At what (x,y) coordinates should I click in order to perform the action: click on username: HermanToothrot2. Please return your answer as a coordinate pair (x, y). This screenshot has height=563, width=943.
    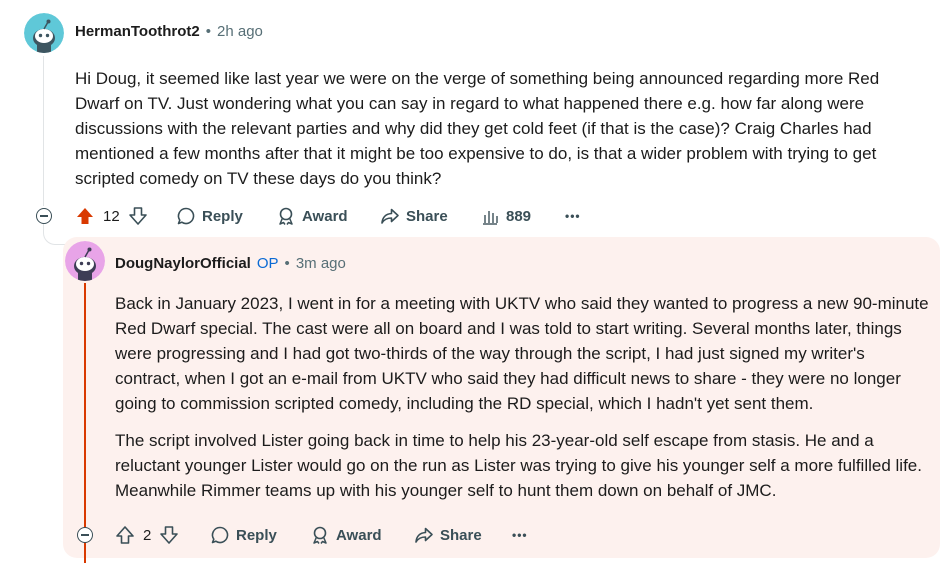
    Looking at the image, I should click on (137, 31).